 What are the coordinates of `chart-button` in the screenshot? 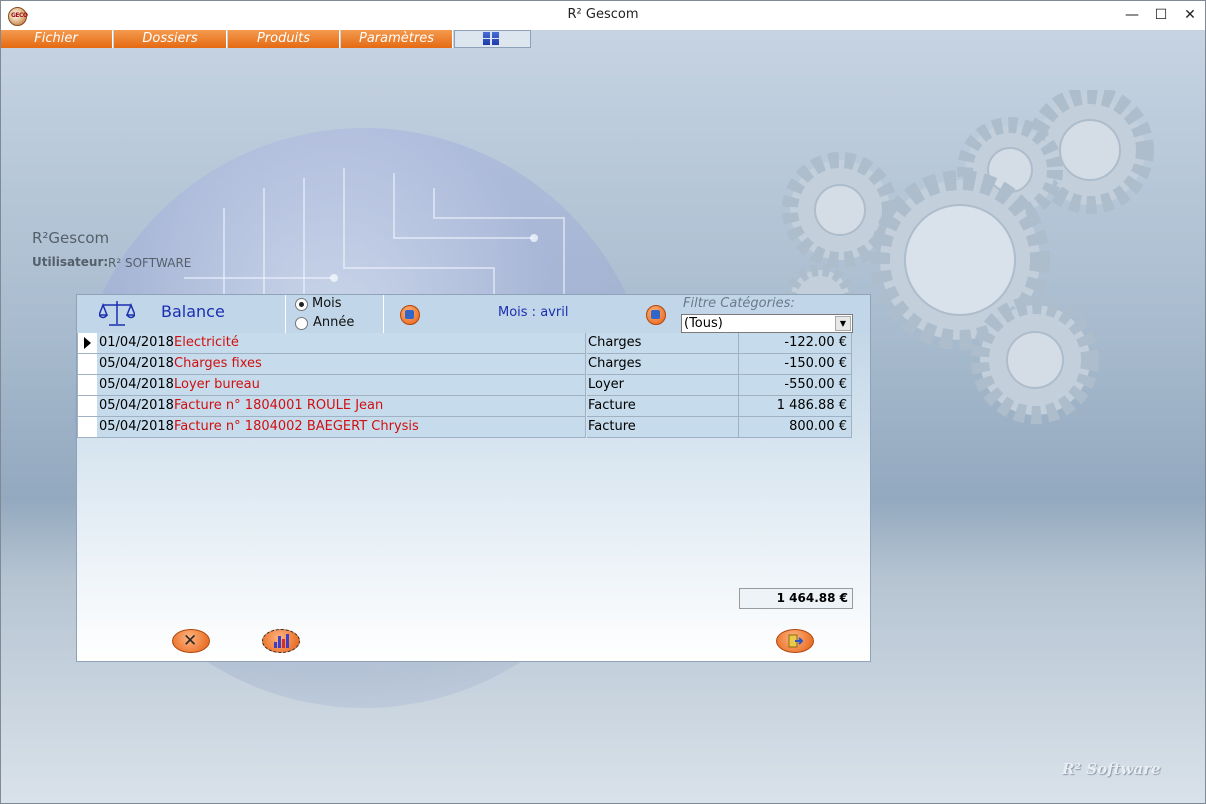 It's located at (281, 641).